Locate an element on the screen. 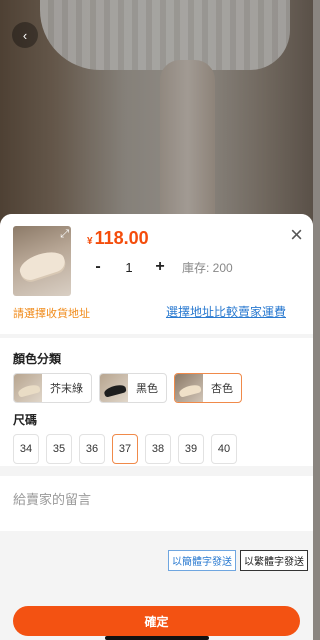  expand-icon: ⤢ is located at coordinates (64, 234).